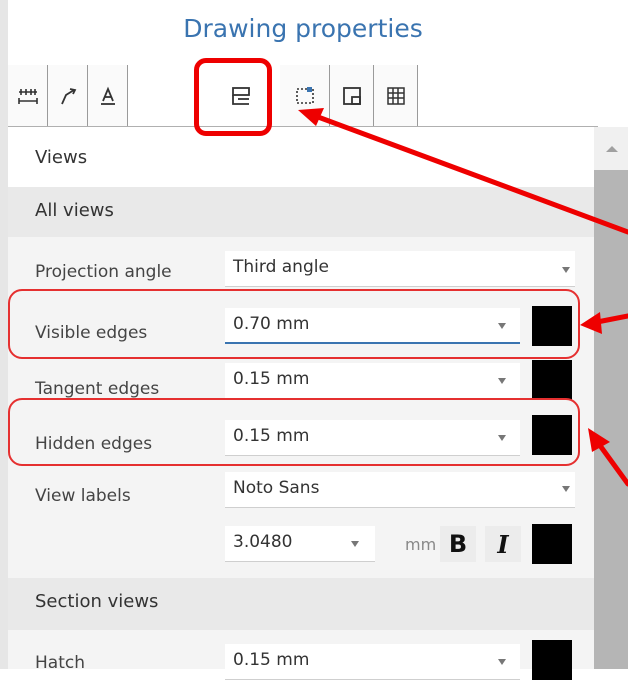  I want to click on visible-edges-arrow-head, so click(591, 323).